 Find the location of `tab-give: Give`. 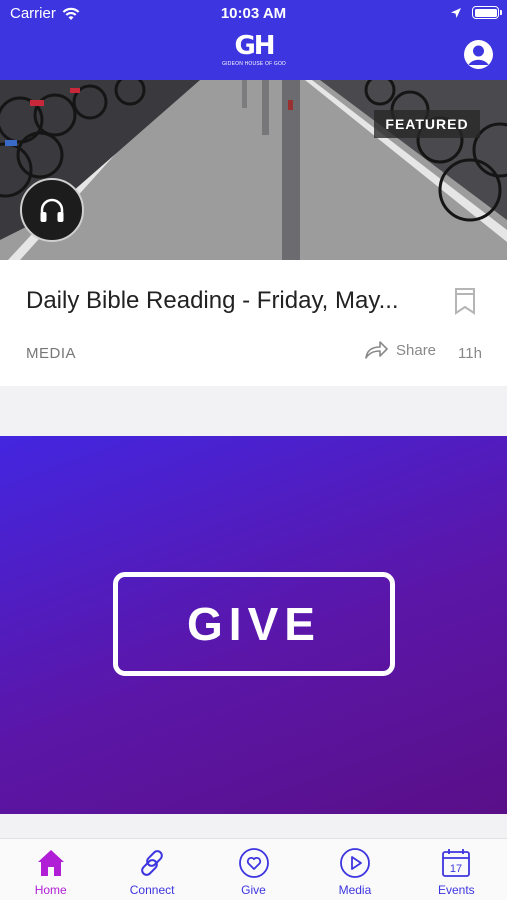

tab-give: Give is located at coordinates (253, 869).